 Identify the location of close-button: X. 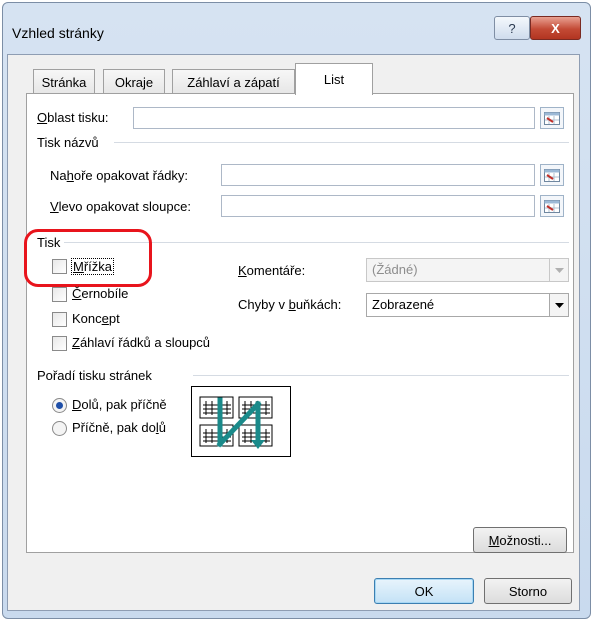
(555, 28).